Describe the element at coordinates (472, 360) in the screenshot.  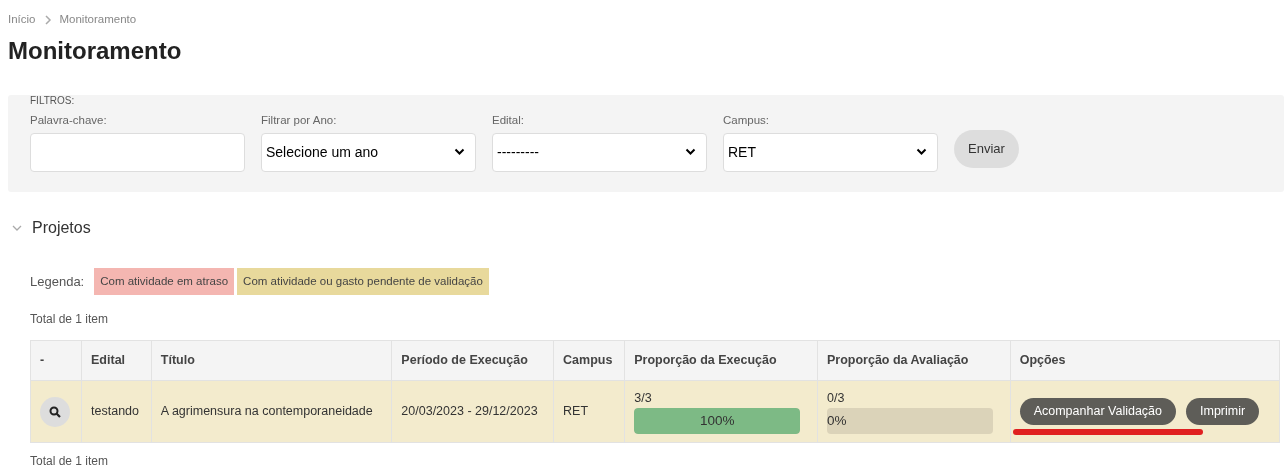
I see `column-header: Período de Execução` at that location.